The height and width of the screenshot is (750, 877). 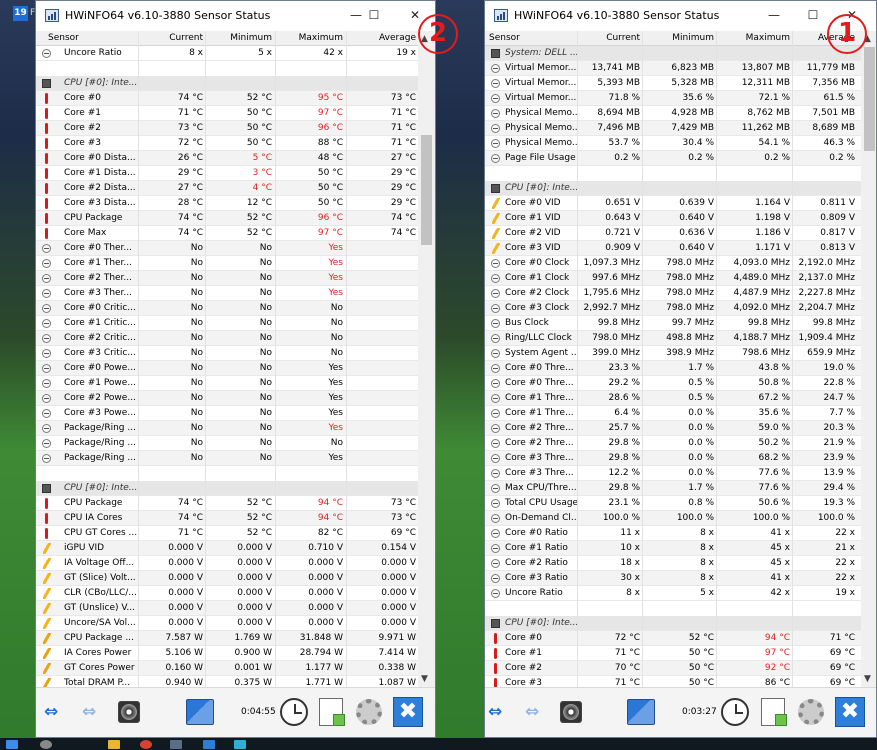 What do you see at coordinates (673, 563) in the screenshot?
I see `sensor-row: Core #2 Ratio 18 x 8 x 45 x 22 x` at bounding box center [673, 563].